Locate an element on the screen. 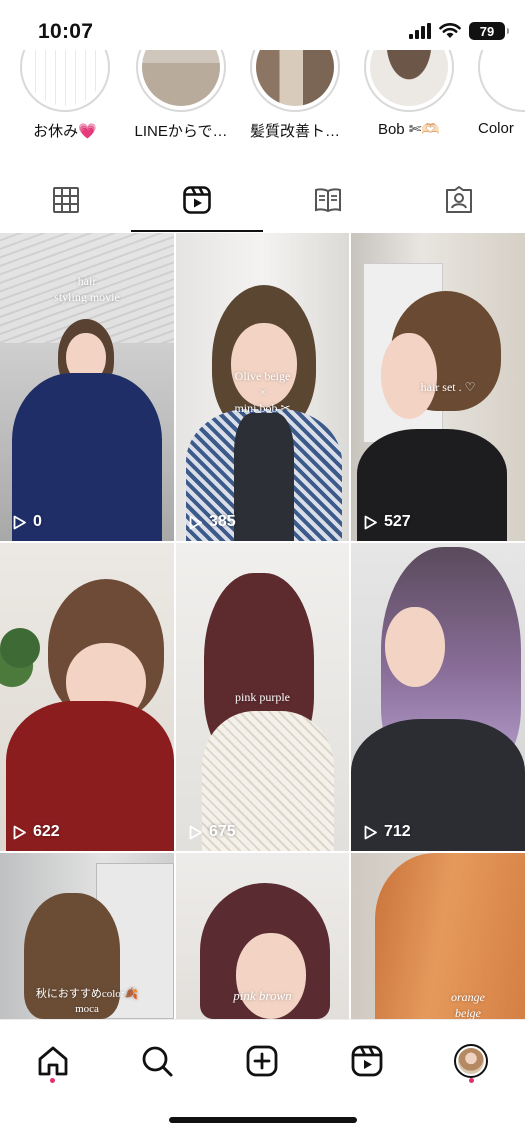  nav-search is located at coordinates (157, 1061).